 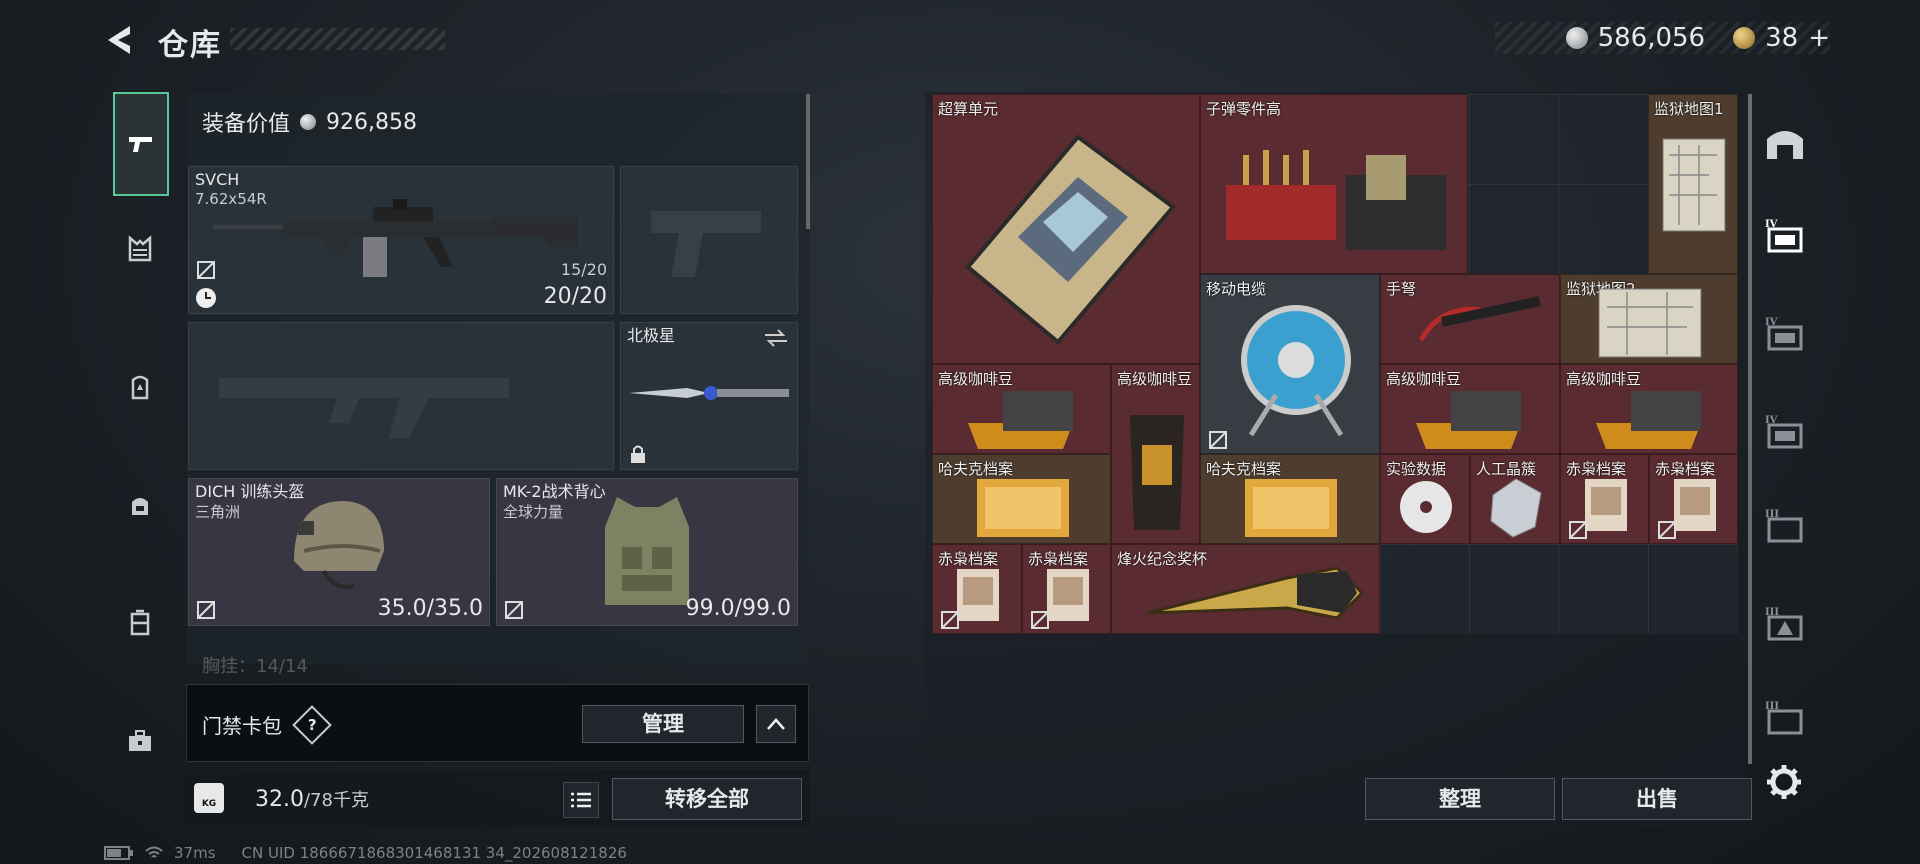 What do you see at coordinates (738, 608) in the screenshot?
I see `vest-durability: 99.0/99.0` at bounding box center [738, 608].